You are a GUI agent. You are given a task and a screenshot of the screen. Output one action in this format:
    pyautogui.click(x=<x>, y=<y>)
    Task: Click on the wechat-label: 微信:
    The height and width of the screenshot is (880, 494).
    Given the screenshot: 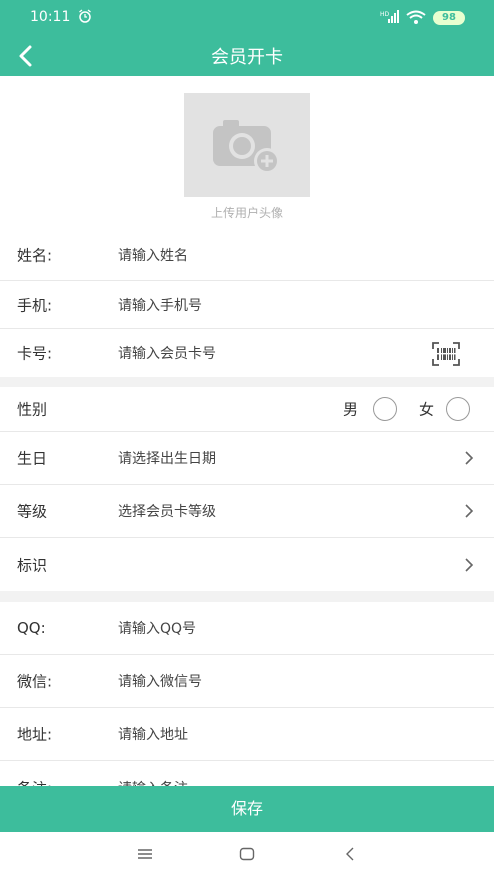 What is the action you would take?
    pyautogui.click(x=35, y=681)
    